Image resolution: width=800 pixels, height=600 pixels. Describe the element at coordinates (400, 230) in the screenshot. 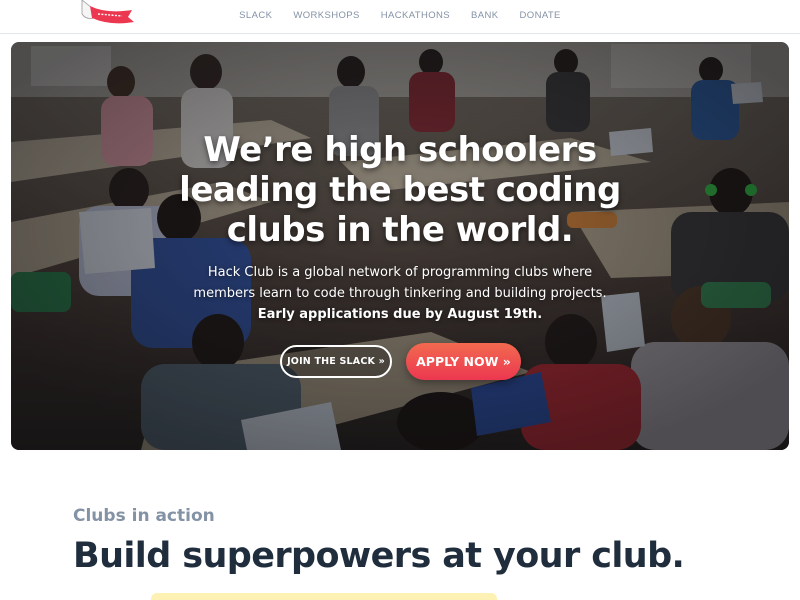

I see `headline-line: clubs in the world.` at that location.